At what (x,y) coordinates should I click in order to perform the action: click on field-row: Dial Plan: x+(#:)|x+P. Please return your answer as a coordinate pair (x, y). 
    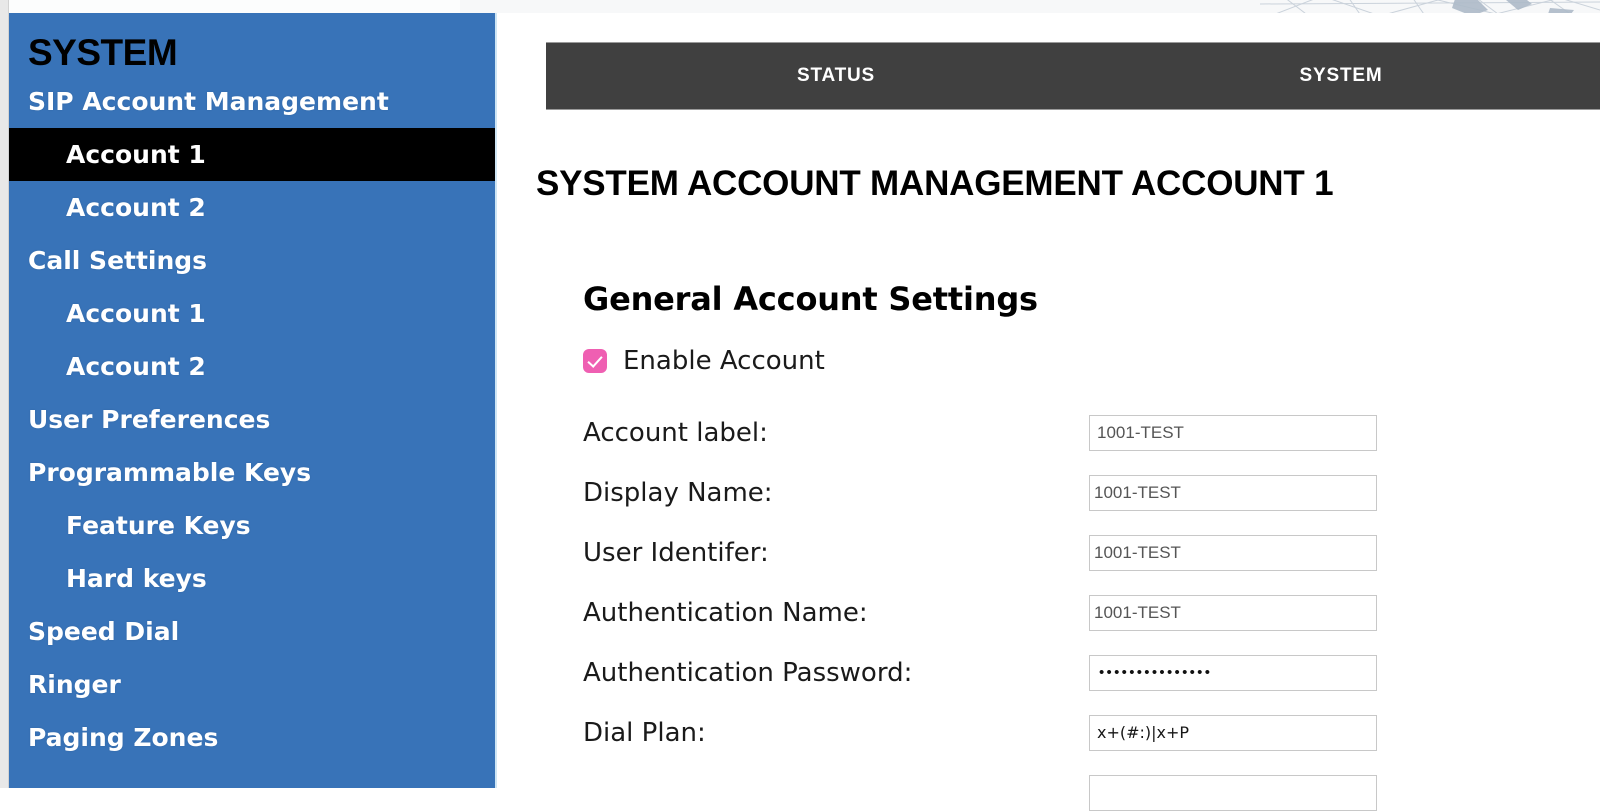
    Looking at the image, I should click on (1049, 733).